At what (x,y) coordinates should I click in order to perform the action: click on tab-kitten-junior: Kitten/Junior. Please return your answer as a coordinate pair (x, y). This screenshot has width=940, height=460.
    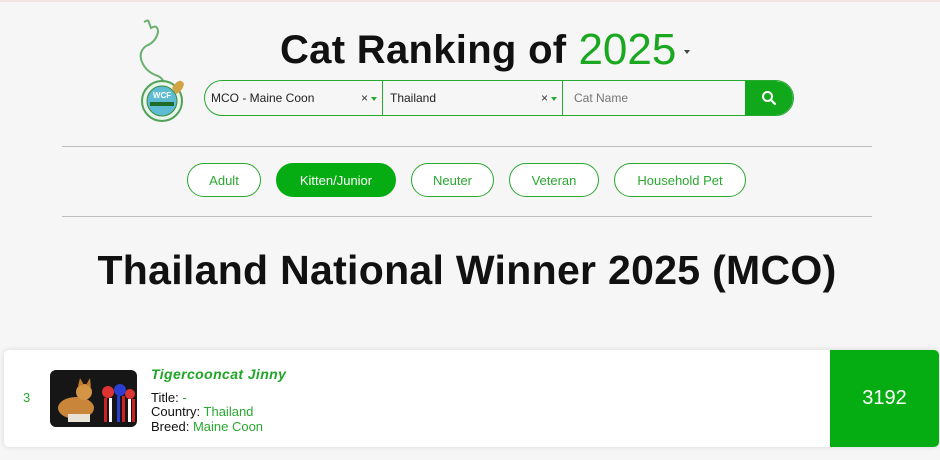
    Looking at the image, I should click on (336, 180).